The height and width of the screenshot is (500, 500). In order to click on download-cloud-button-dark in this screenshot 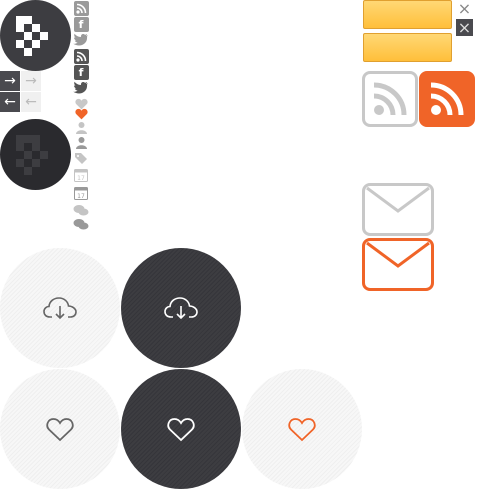, I will do `click(181, 308)`.